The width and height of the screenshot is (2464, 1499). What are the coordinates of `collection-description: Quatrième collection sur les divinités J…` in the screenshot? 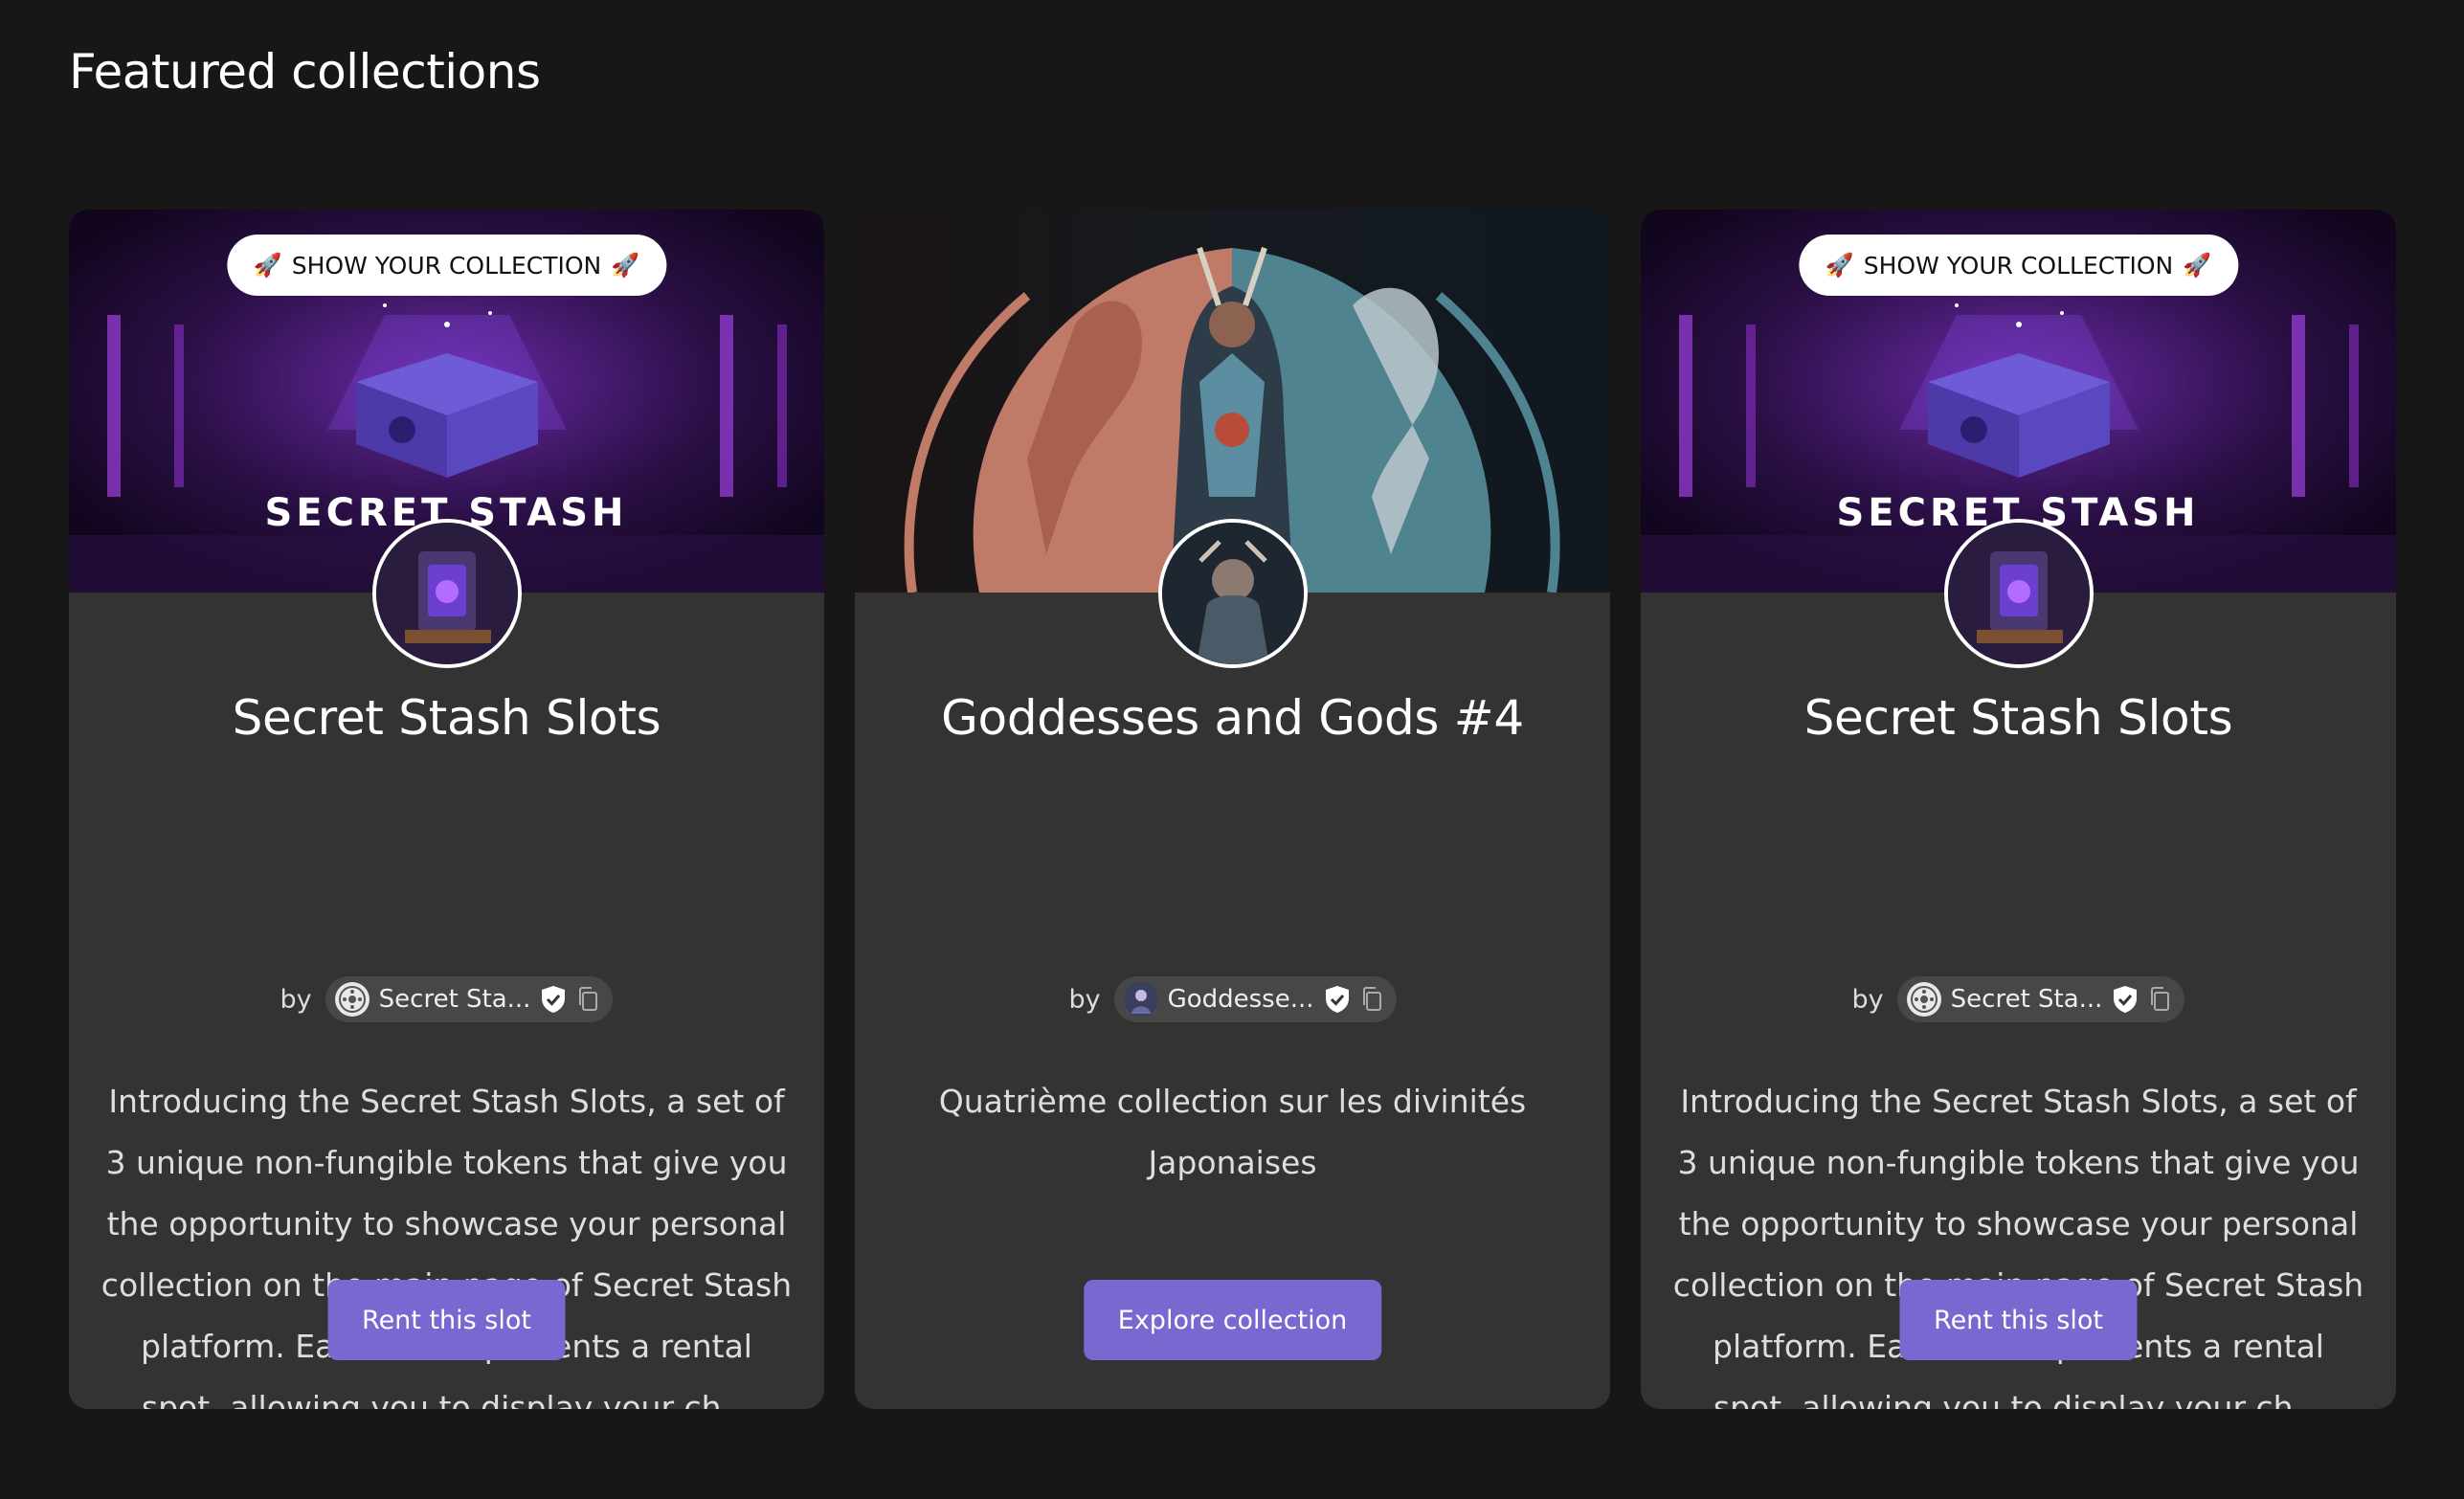 It's located at (1233, 1132).